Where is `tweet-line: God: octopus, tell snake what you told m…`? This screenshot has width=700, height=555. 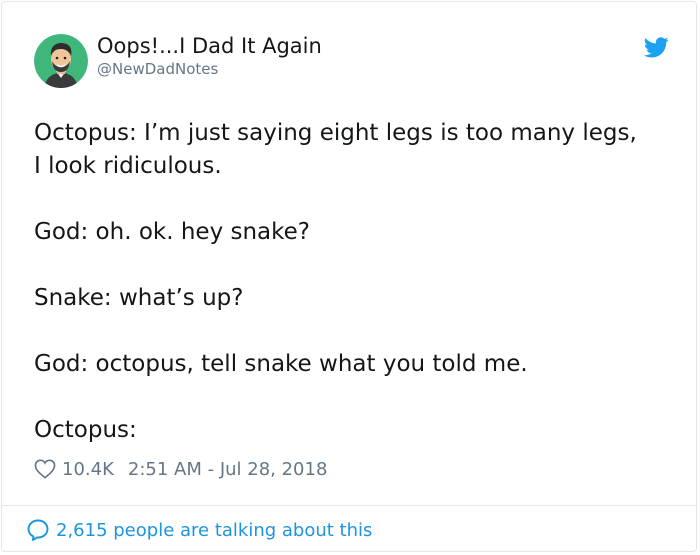
tweet-line: God: octopus, tell snake what you told m… is located at coordinates (281, 364).